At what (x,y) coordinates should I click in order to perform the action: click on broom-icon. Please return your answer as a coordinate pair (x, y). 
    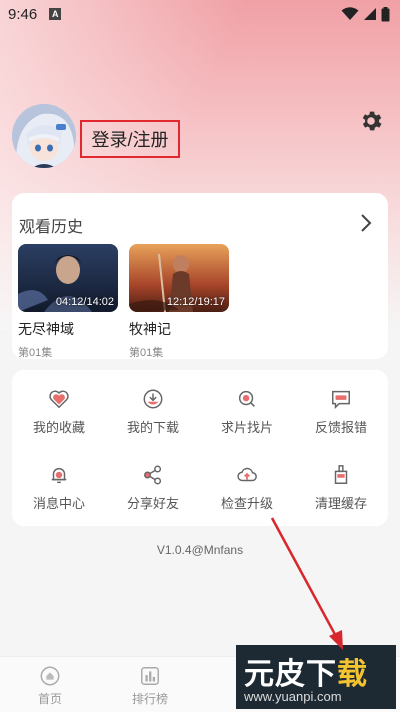
    Looking at the image, I should click on (341, 474).